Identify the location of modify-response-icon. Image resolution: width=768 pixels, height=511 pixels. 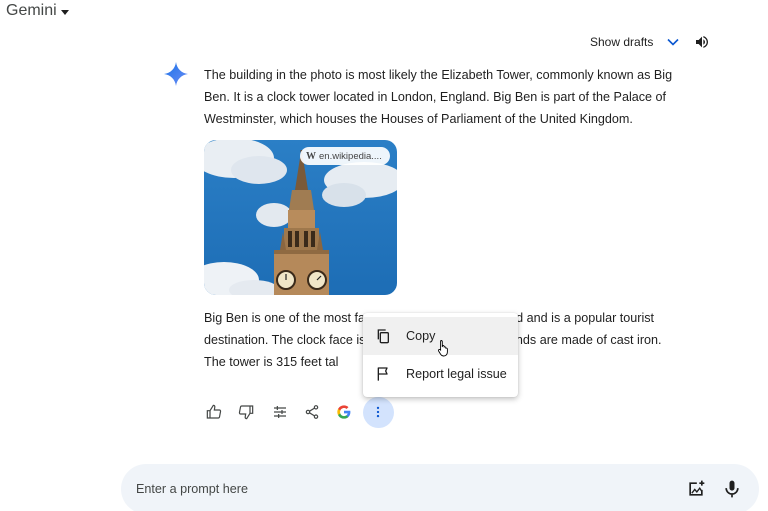
(280, 412).